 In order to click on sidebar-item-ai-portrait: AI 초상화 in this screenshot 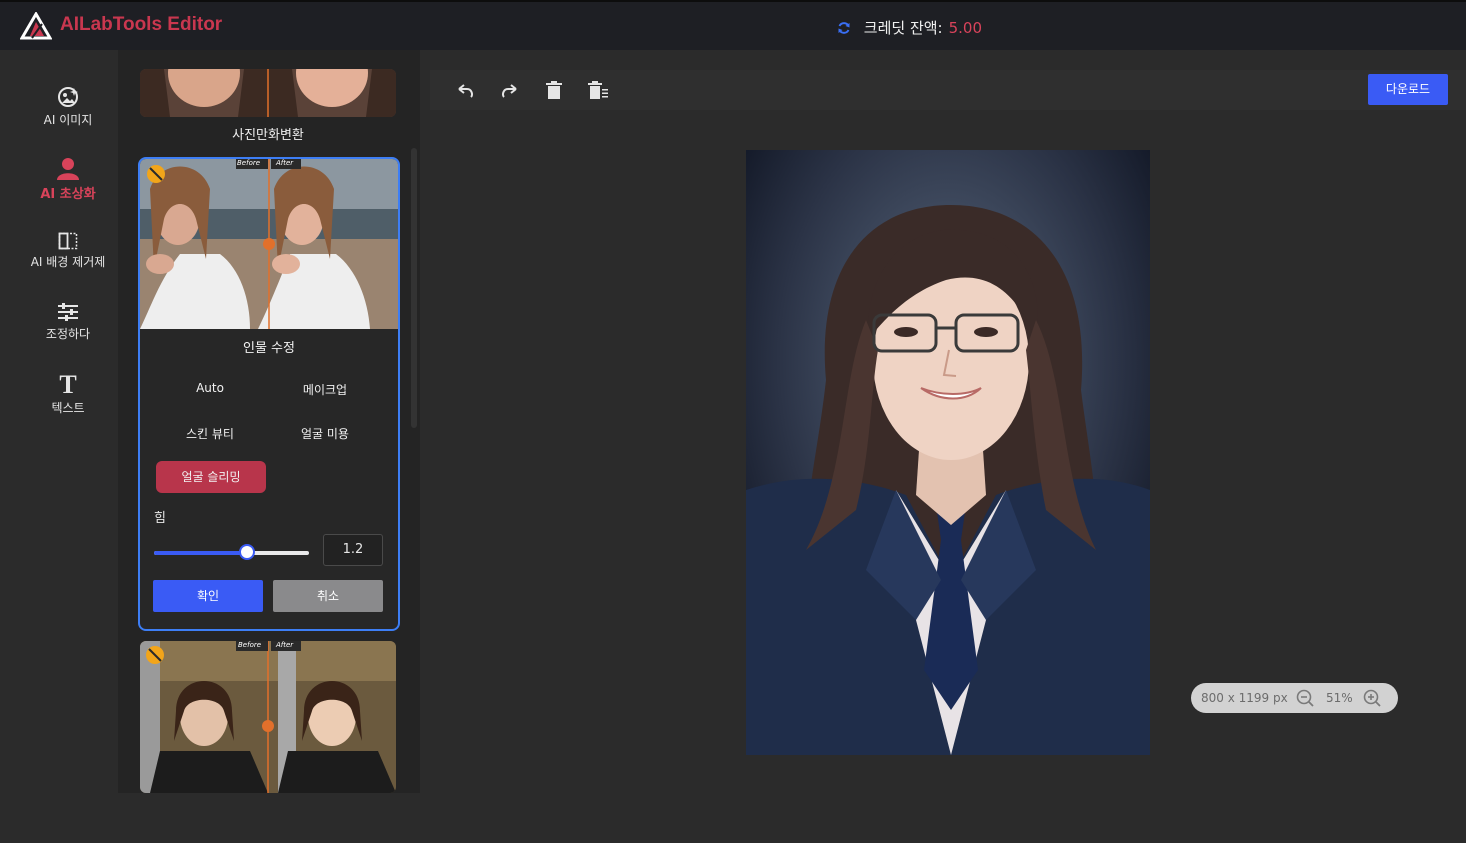, I will do `click(68, 179)`.